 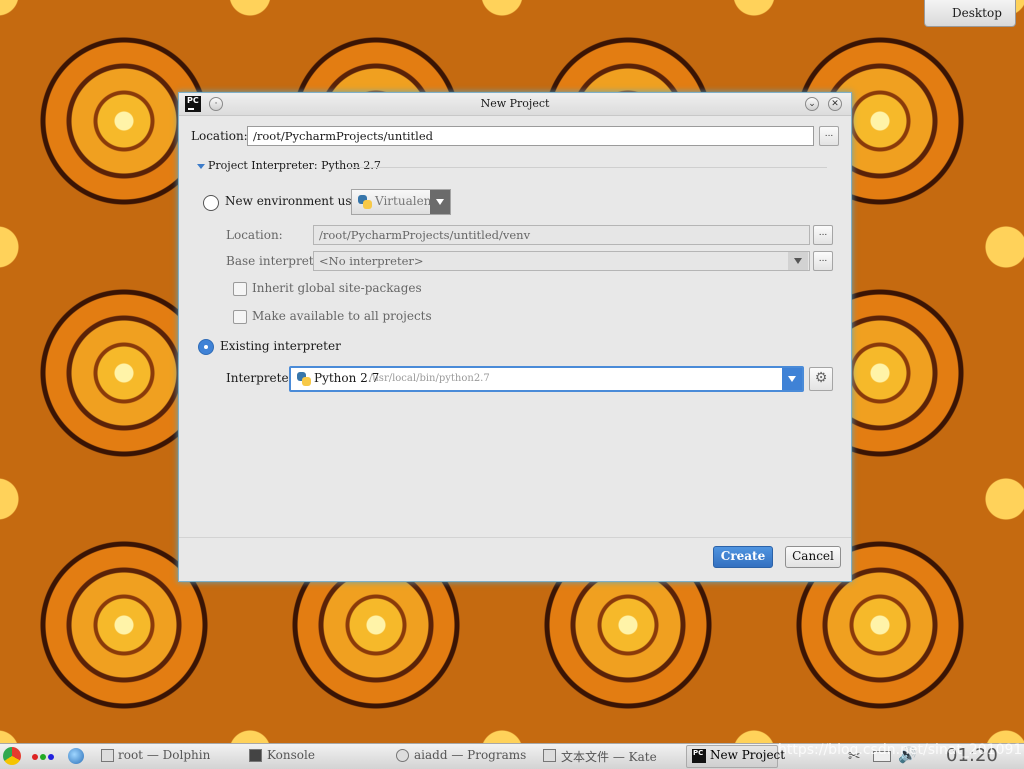 What do you see at coordinates (900, 750) in the screenshot?
I see `watermark-text: https://blog.csdn.net/sinat_201091` at bounding box center [900, 750].